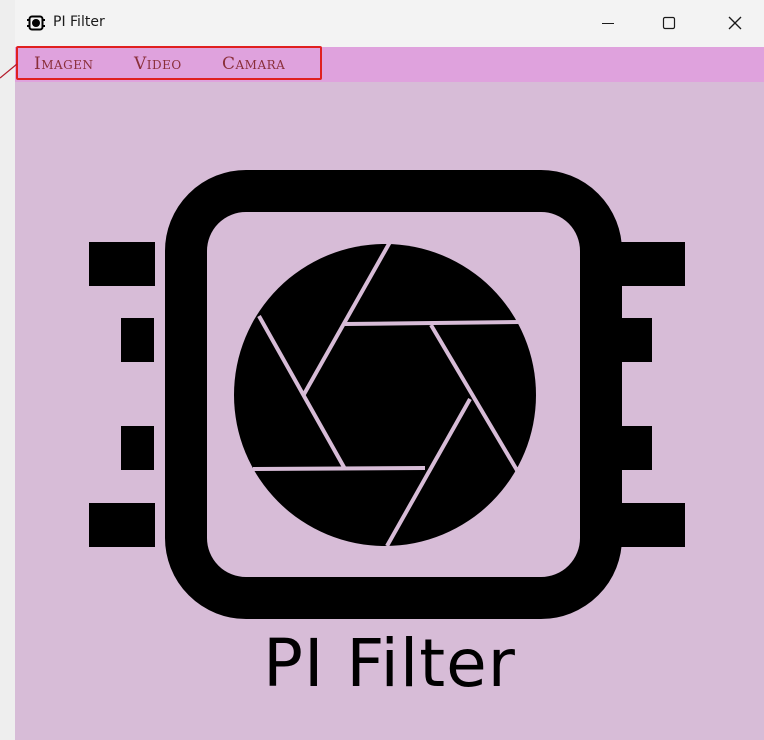  What do you see at coordinates (169, 63) in the screenshot?
I see `menu-highlight-box` at bounding box center [169, 63].